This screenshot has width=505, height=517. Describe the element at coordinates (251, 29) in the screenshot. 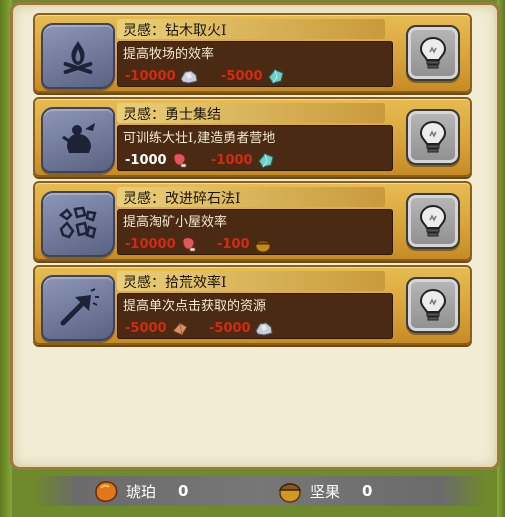

I see `card-title-bar: 灵感：钻木取火I` at that location.